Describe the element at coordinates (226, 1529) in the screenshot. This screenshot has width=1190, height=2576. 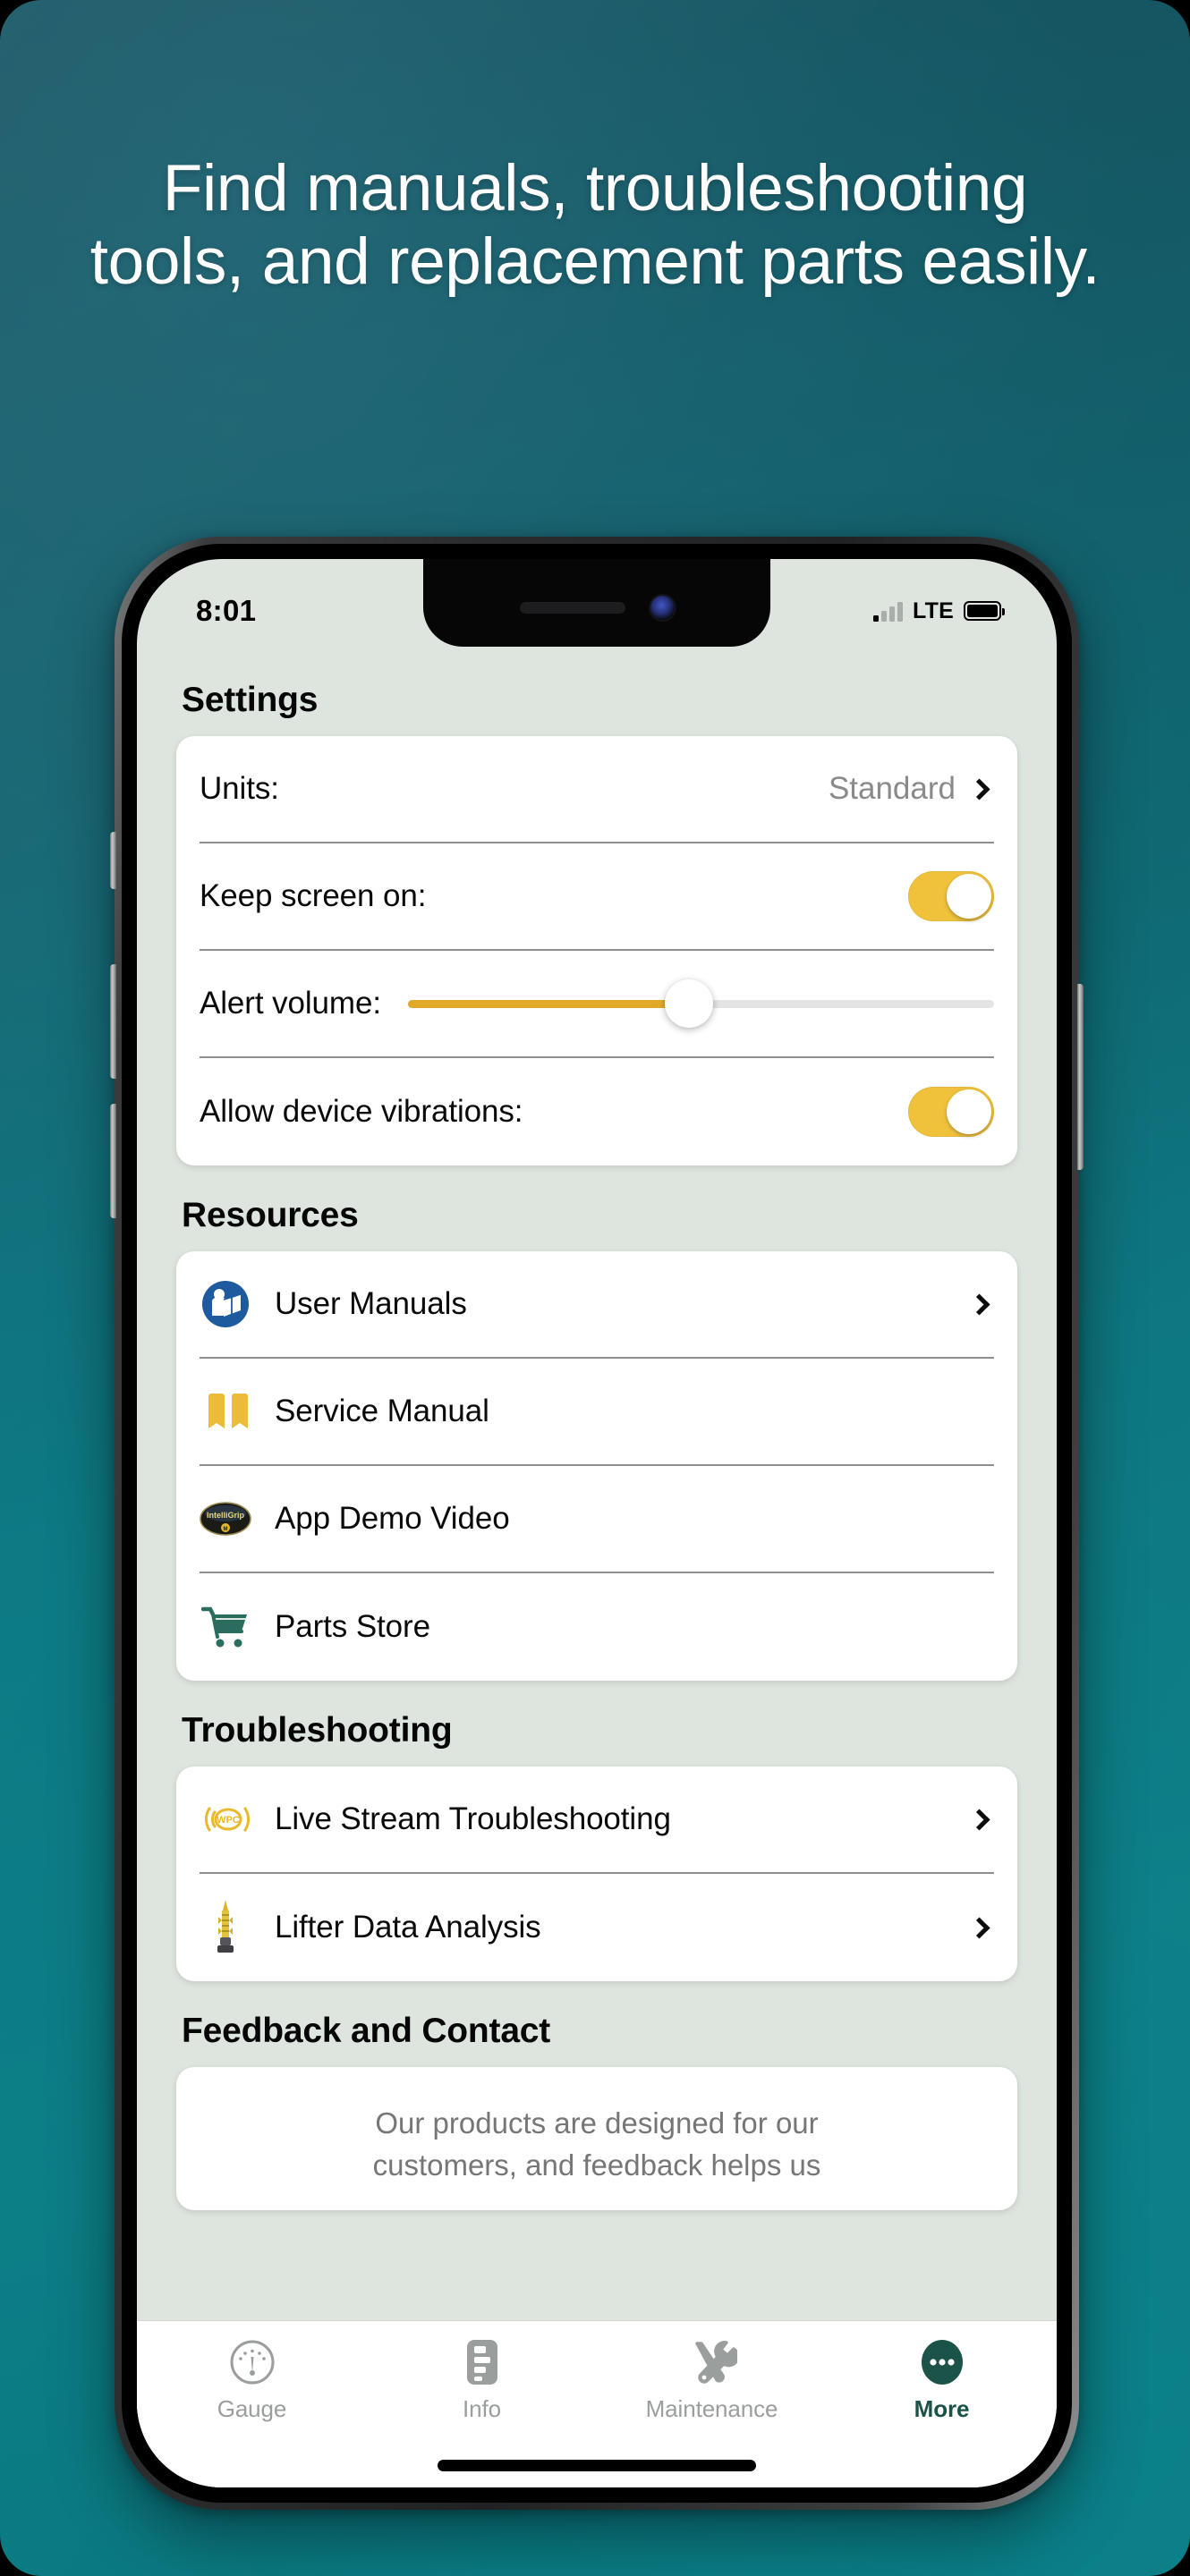
I see `svg-text: M` at that location.